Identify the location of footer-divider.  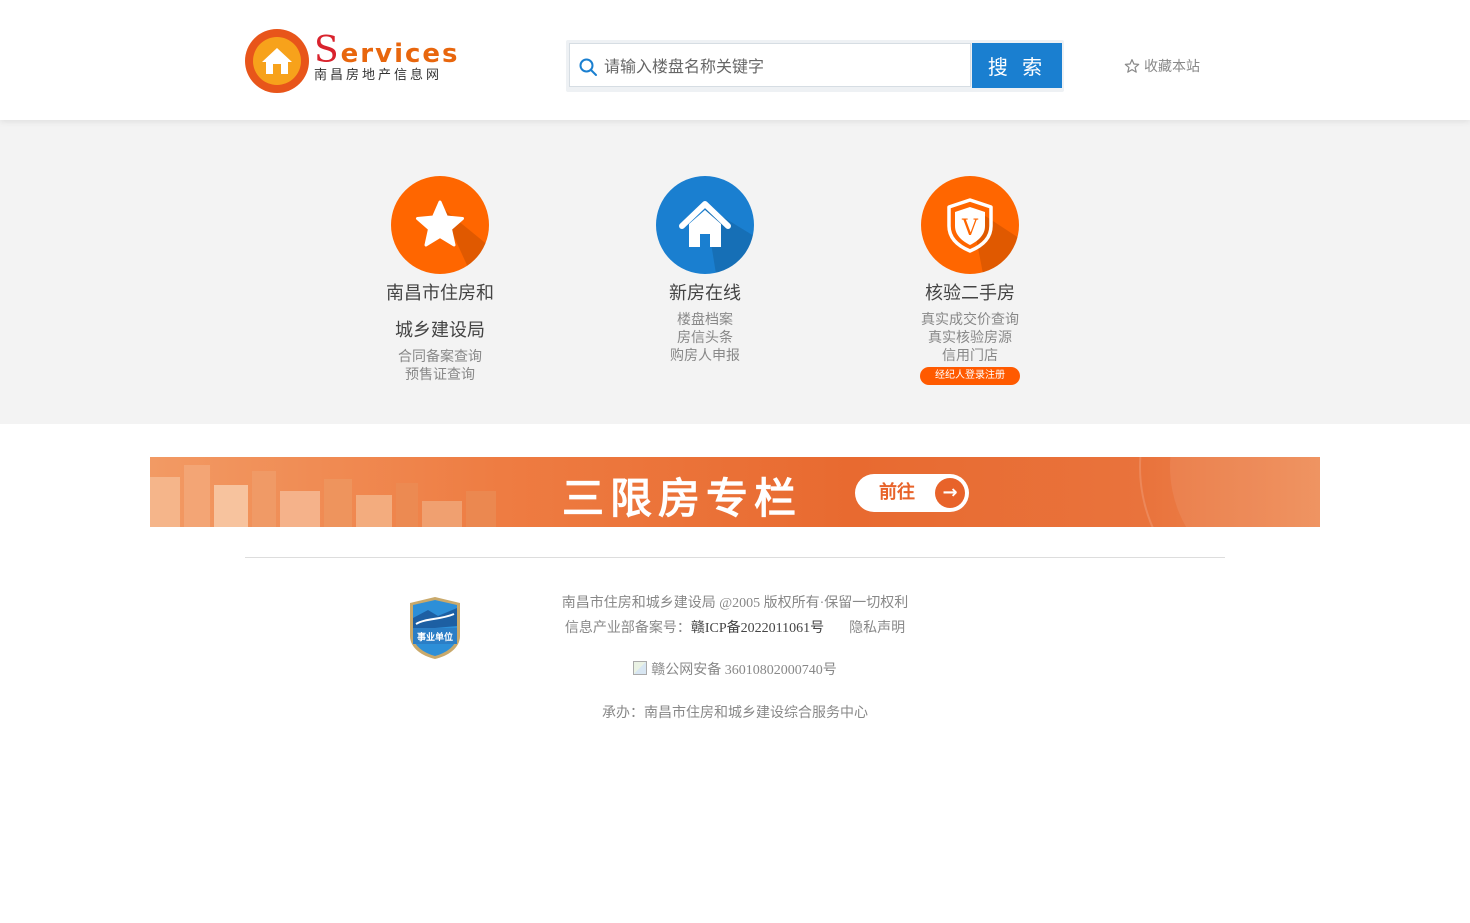
(735, 557).